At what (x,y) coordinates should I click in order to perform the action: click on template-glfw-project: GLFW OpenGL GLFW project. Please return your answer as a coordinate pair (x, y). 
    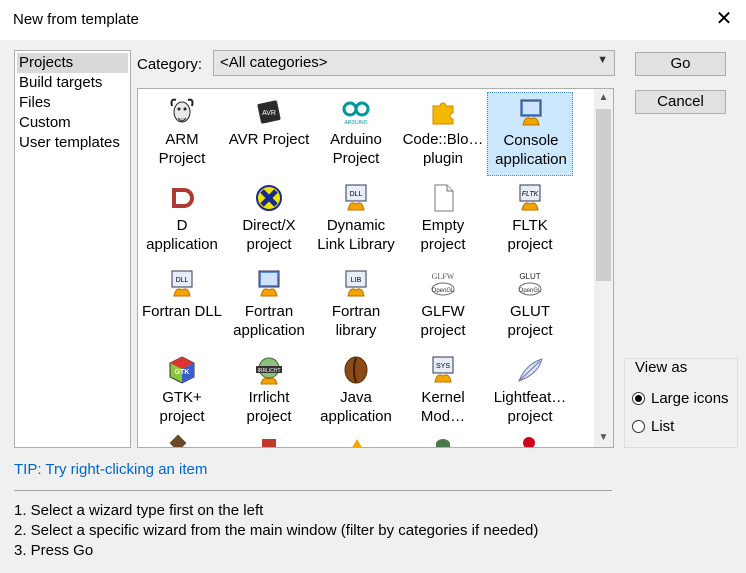
    Looking at the image, I should click on (443, 306).